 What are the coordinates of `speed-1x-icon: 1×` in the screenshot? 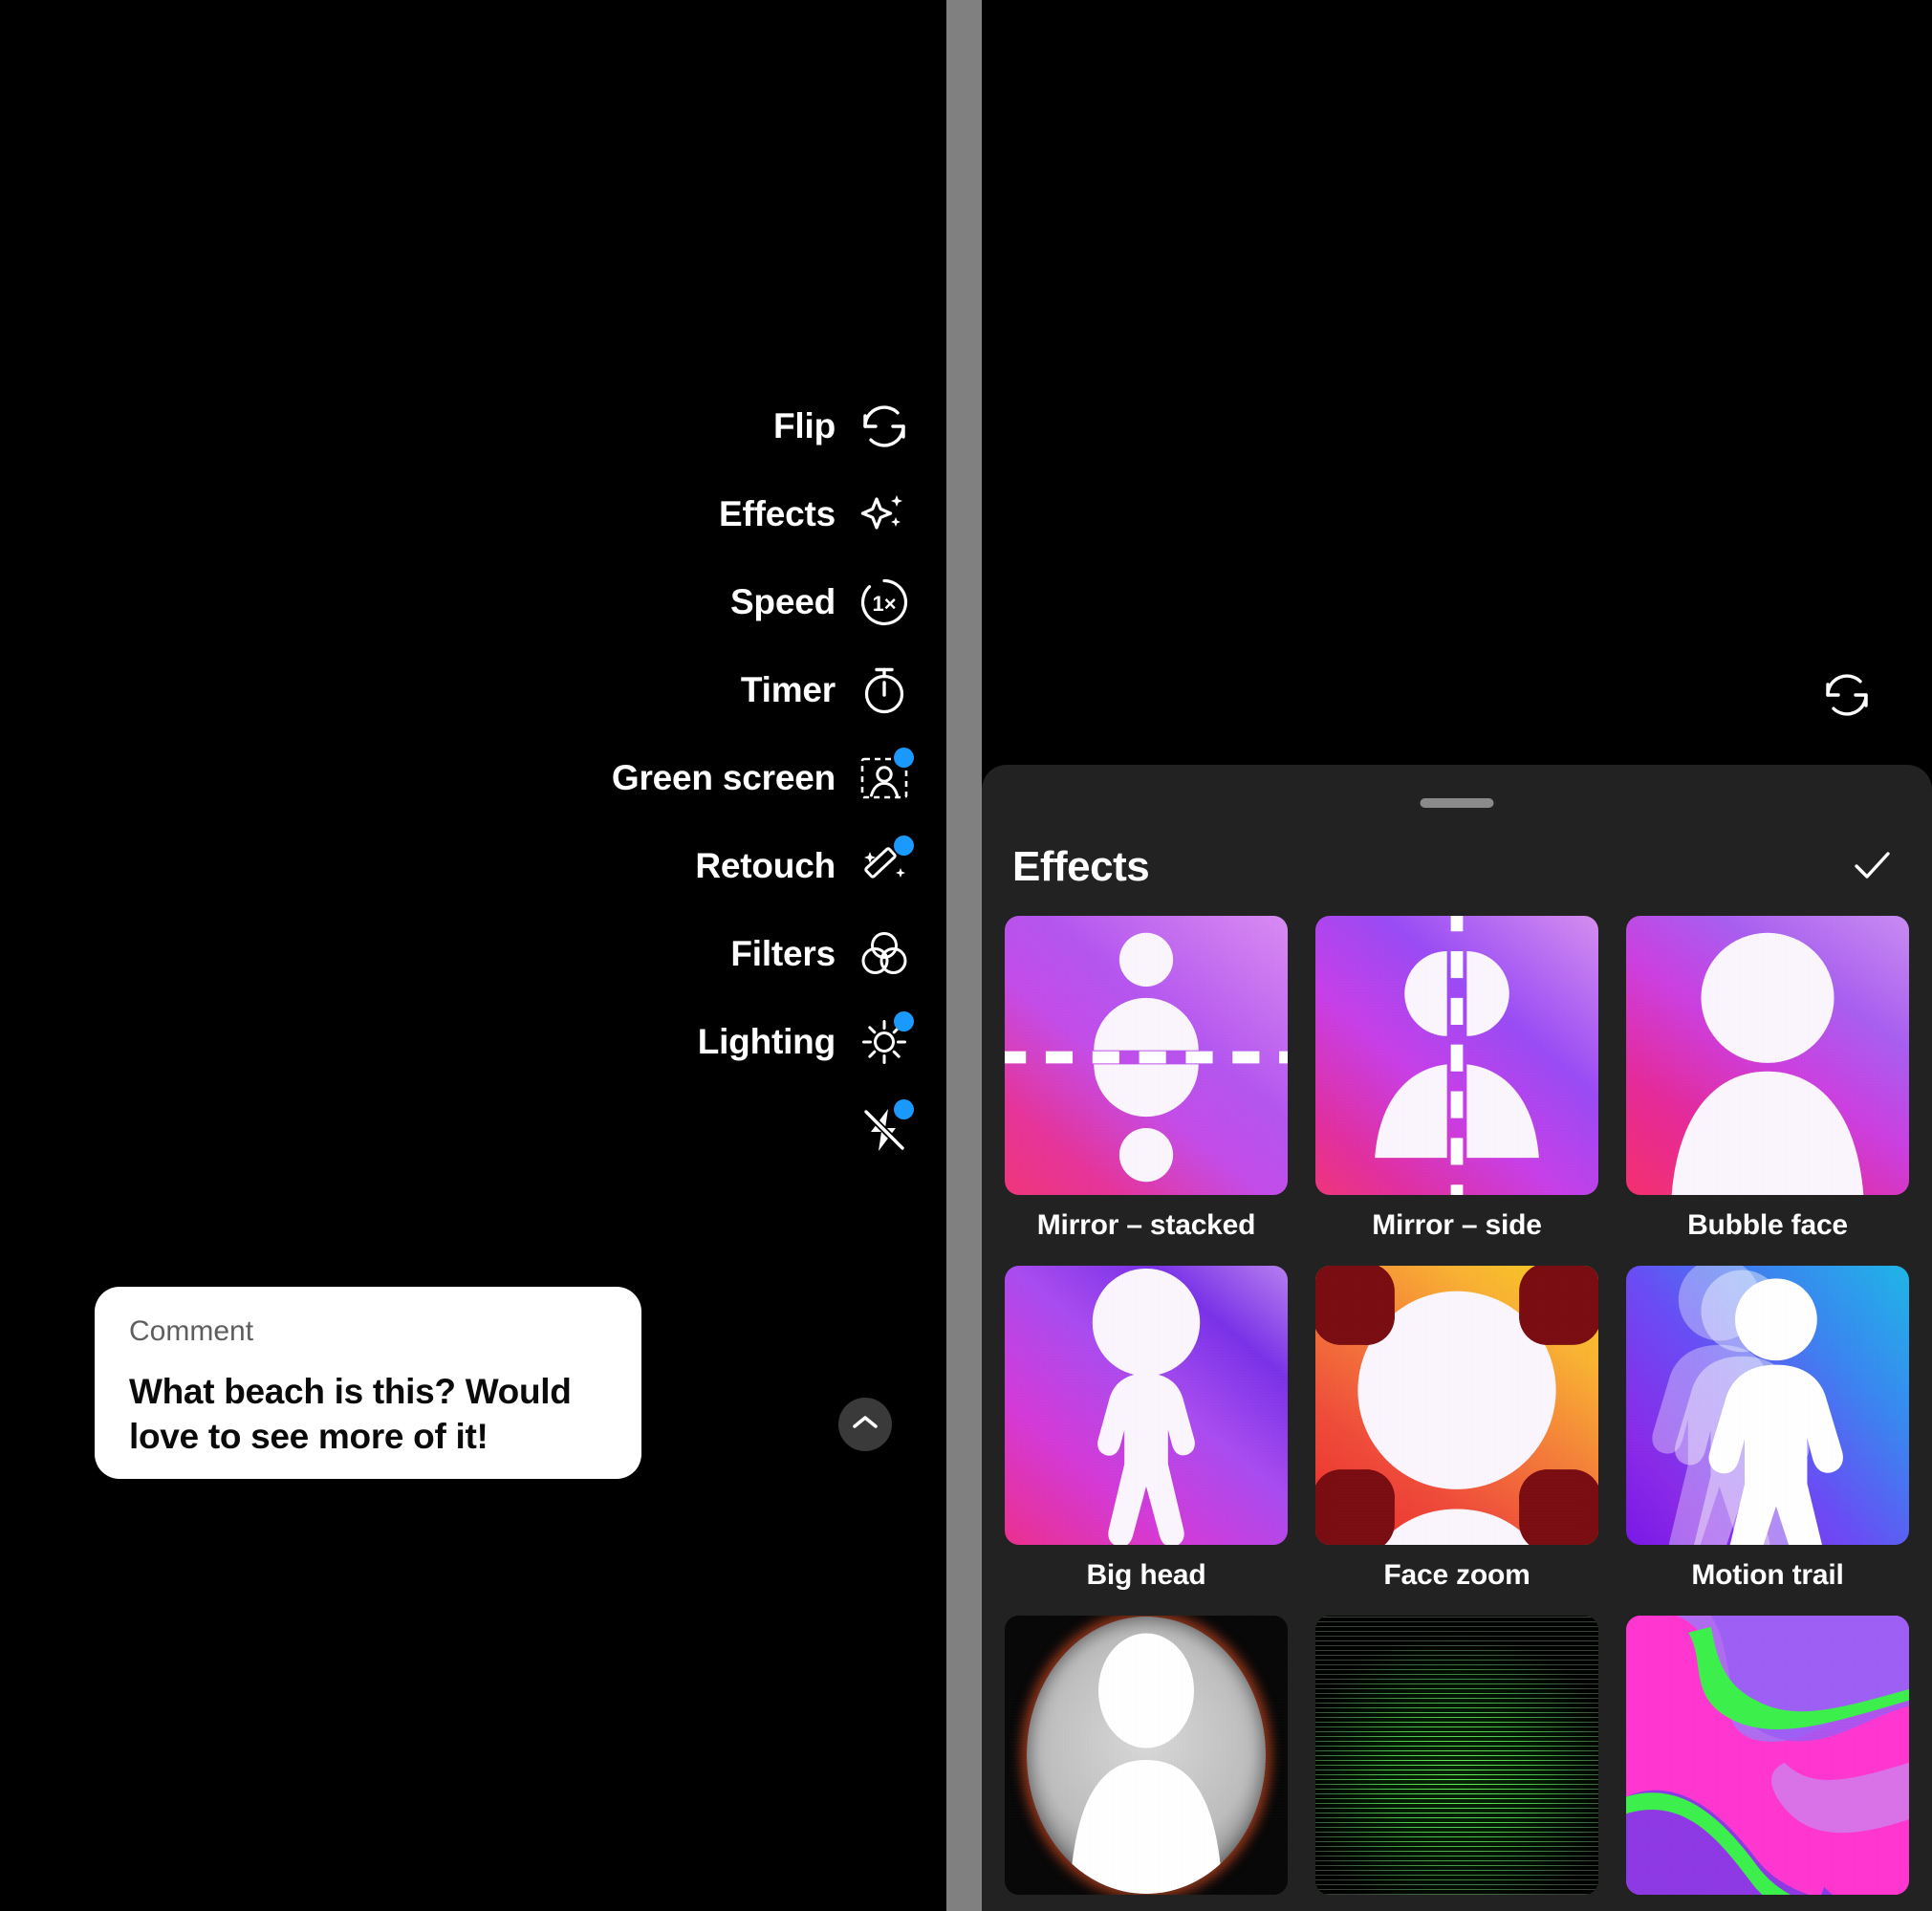 It's located at (884, 602).